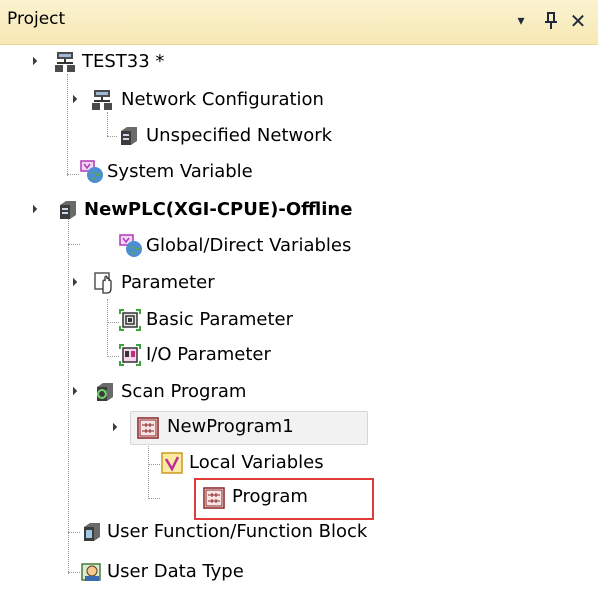 This screenshot has width=598, height=594. What do you see at coordinates (299, 174) in the screenshot?
I see `tree-node-system-variable: System Variable` at bounding box center [299, 174].